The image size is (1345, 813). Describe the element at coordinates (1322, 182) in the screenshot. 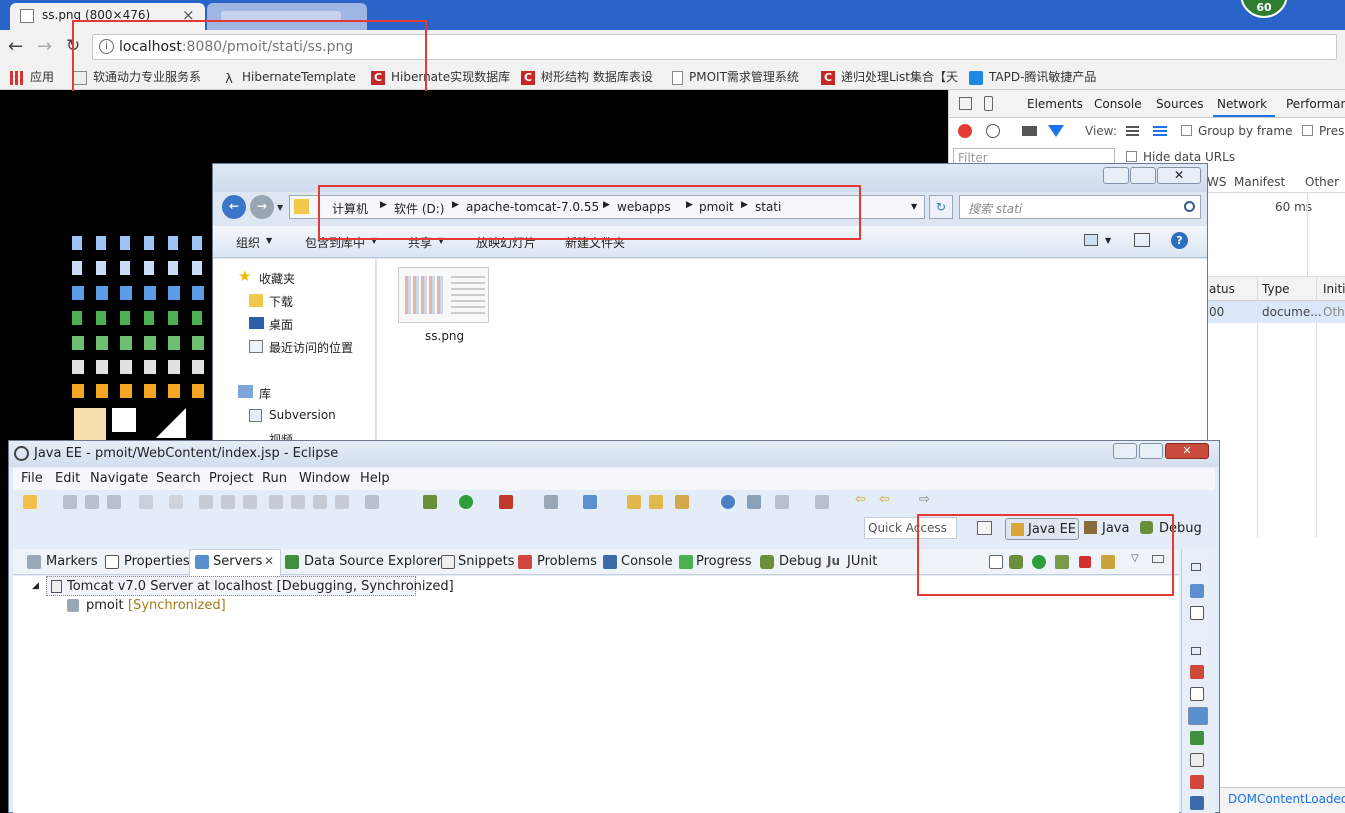

I see `type-filter-other: Other` at that location.